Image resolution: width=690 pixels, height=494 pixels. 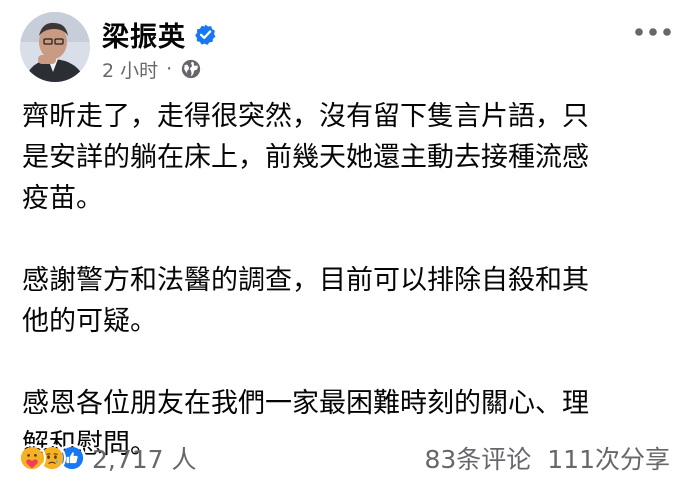 I want to click on post-paragraph-2: 感謝警方和法醫的調查，目前可以排除自殺和其 他的可疑。, so click(x=305, y=301).